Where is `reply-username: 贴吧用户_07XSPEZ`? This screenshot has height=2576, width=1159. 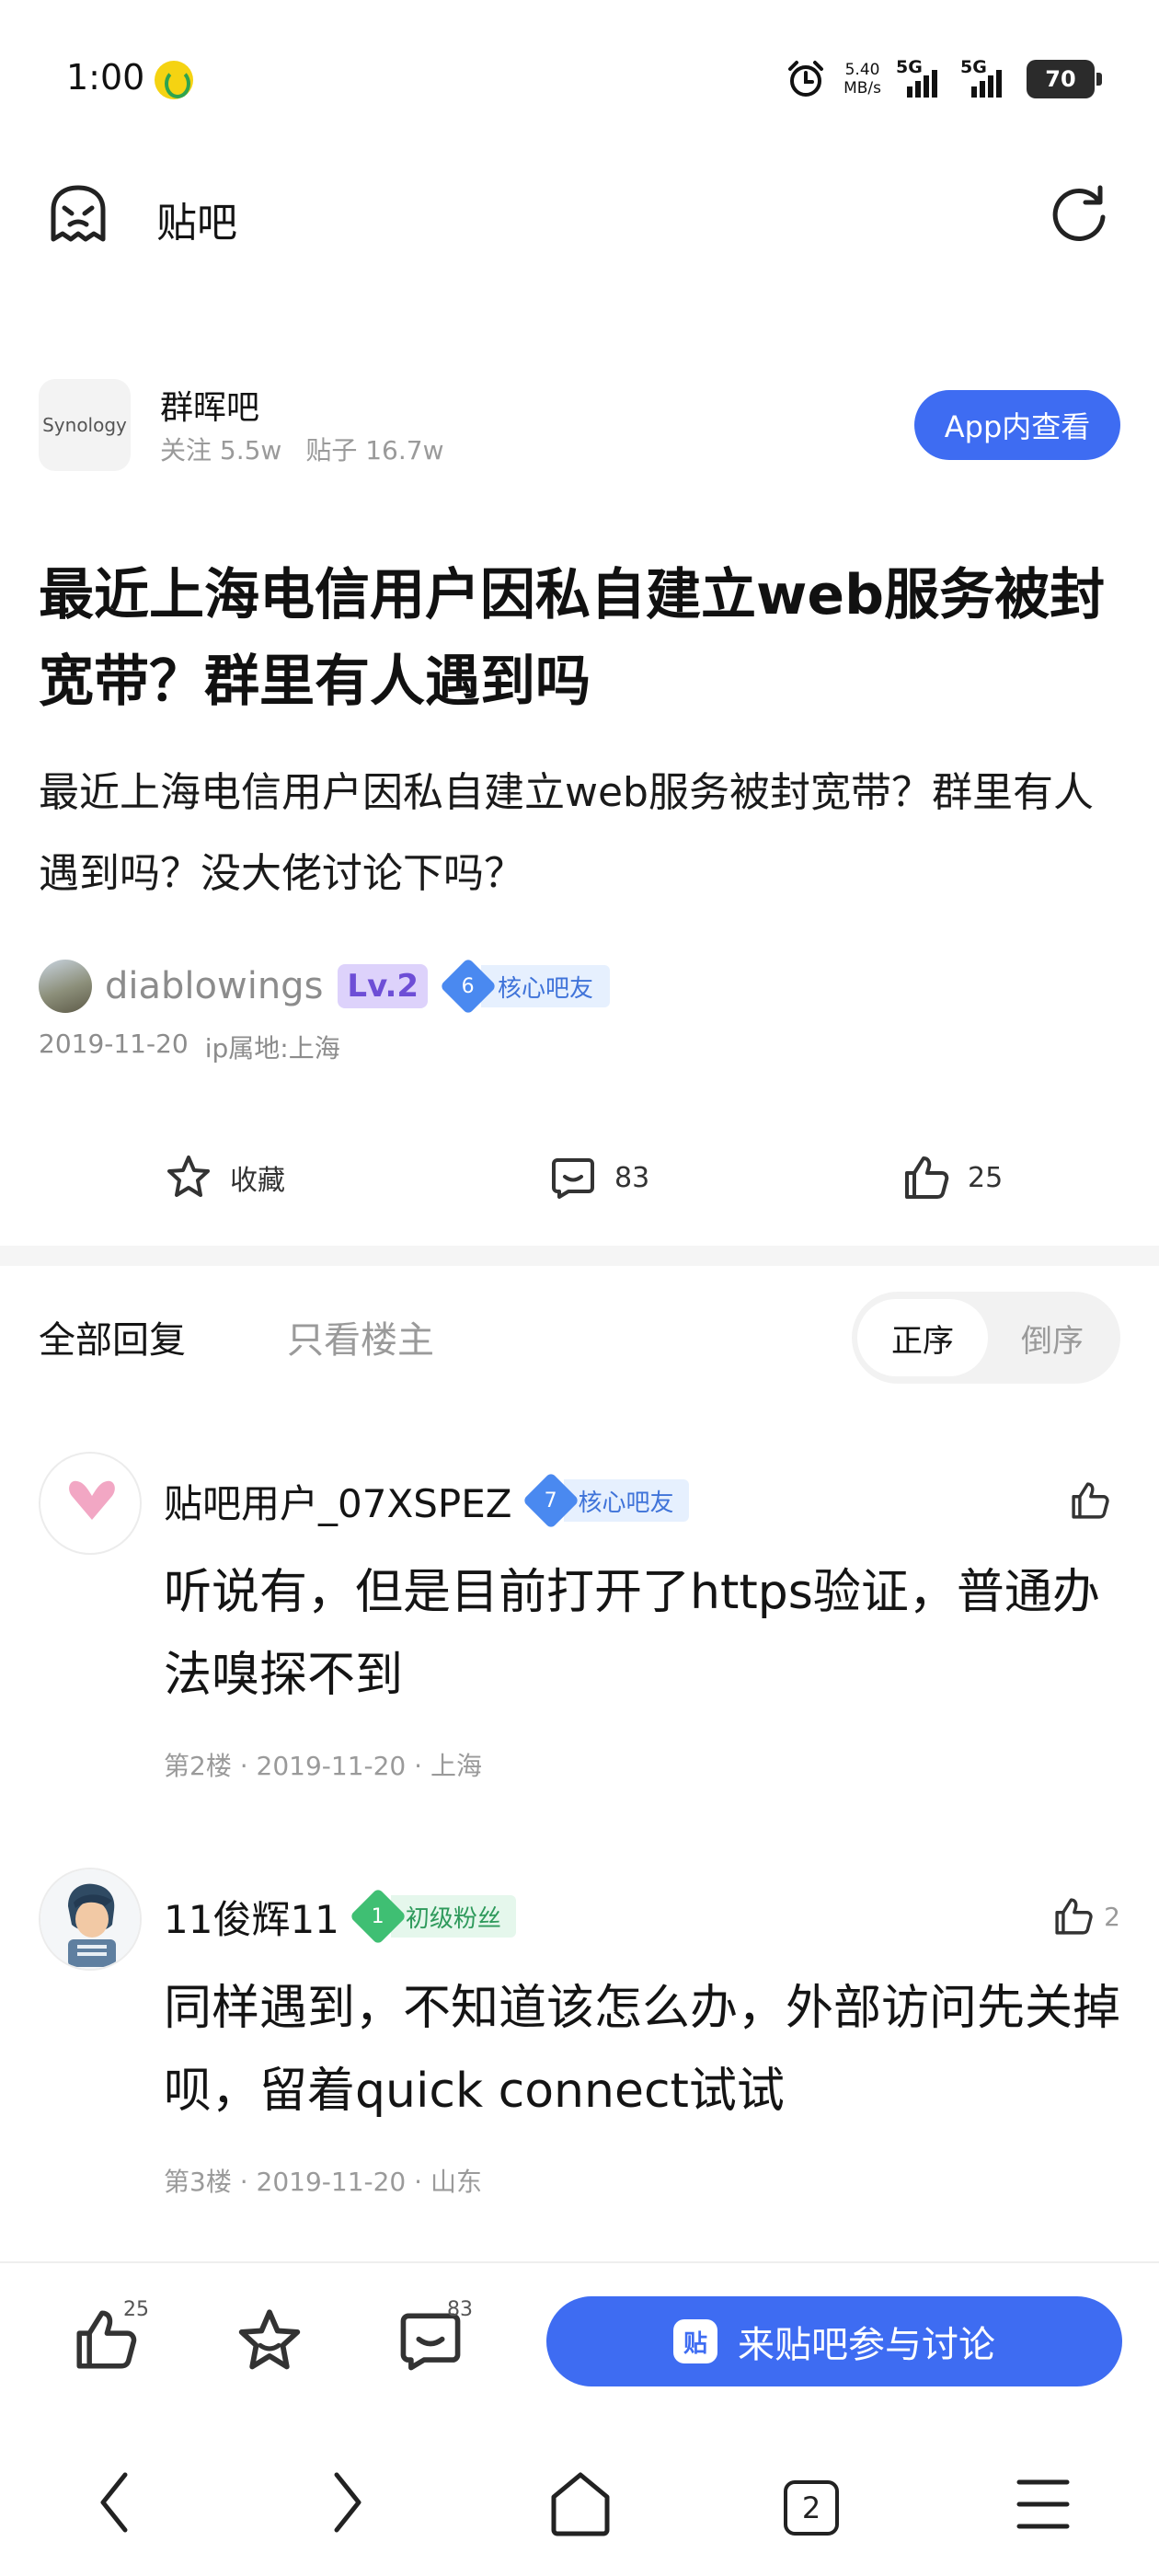 reply-username: 贴吧用户_07XSPEZ is located at coordinates (338, 1501).